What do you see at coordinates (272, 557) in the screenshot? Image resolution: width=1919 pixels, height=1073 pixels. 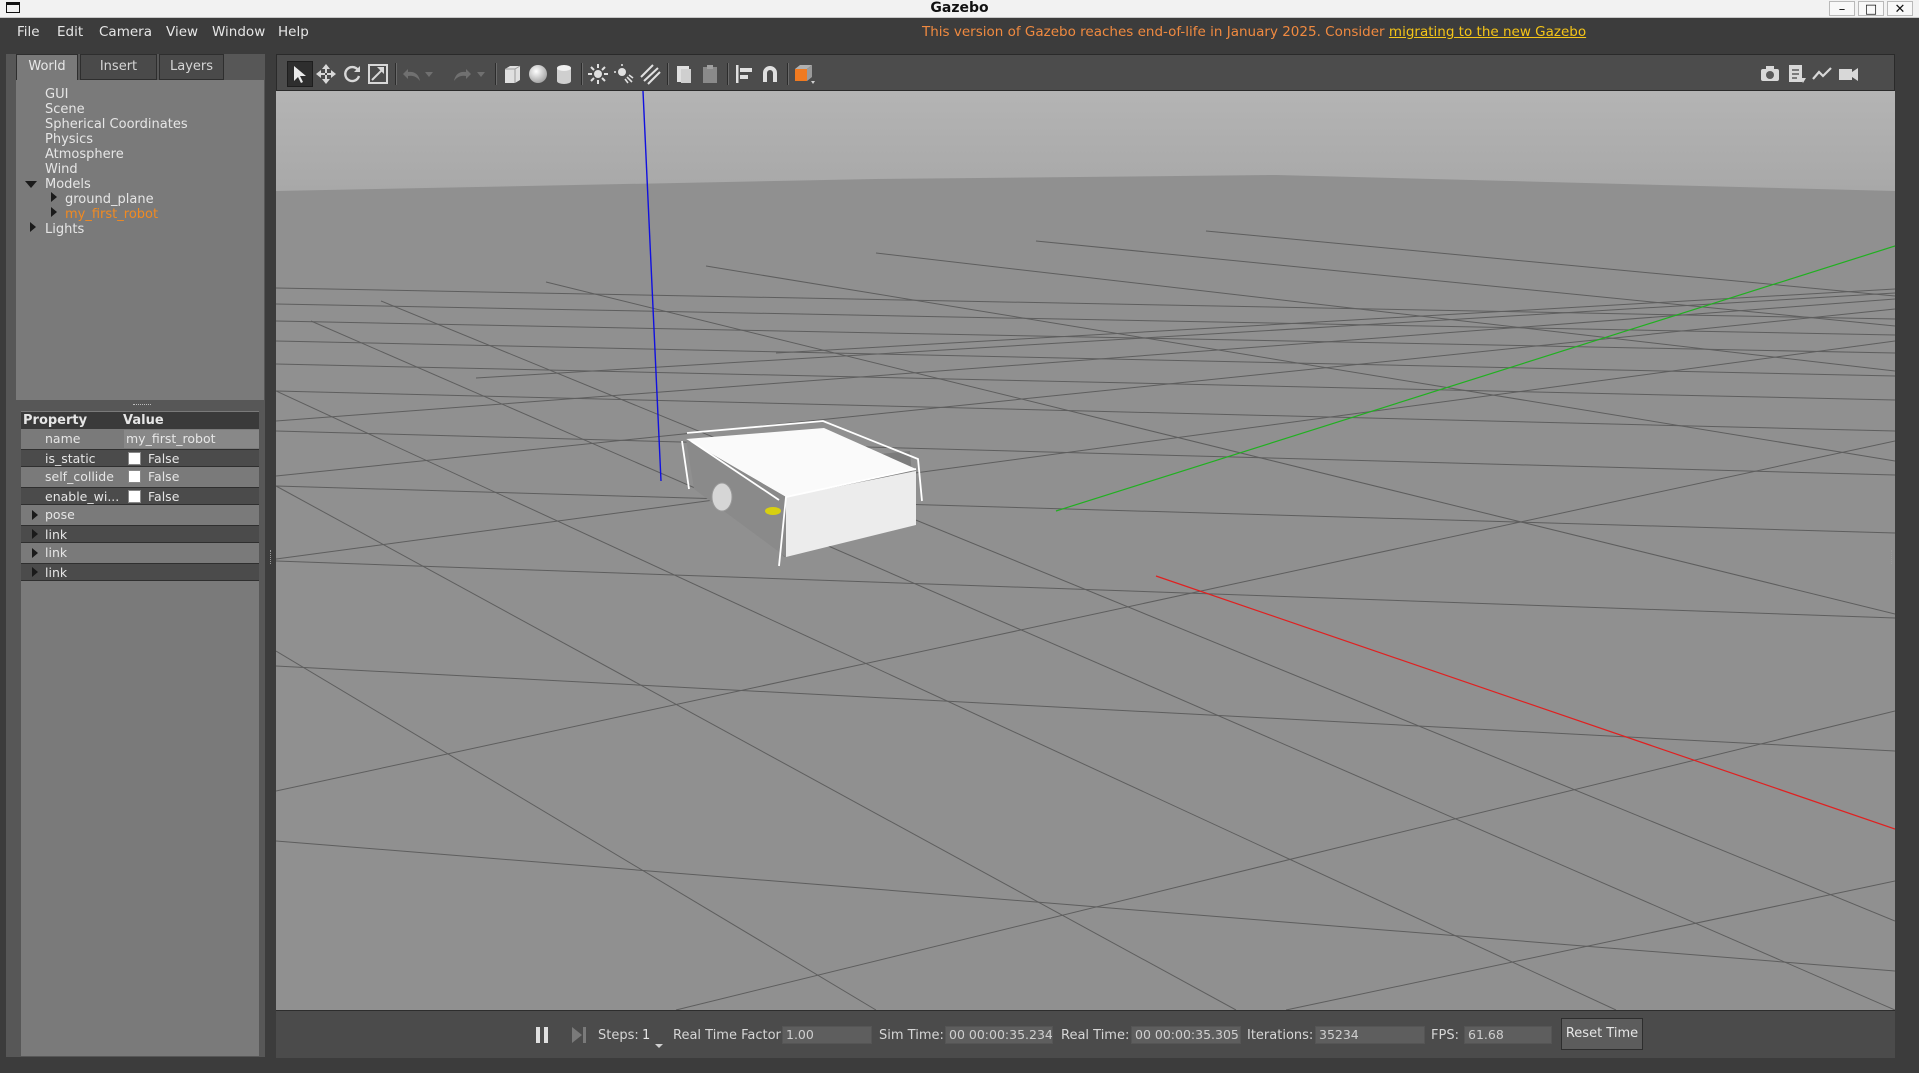 I see `left-panel-resize-handle` at bounding box center [272, 557].